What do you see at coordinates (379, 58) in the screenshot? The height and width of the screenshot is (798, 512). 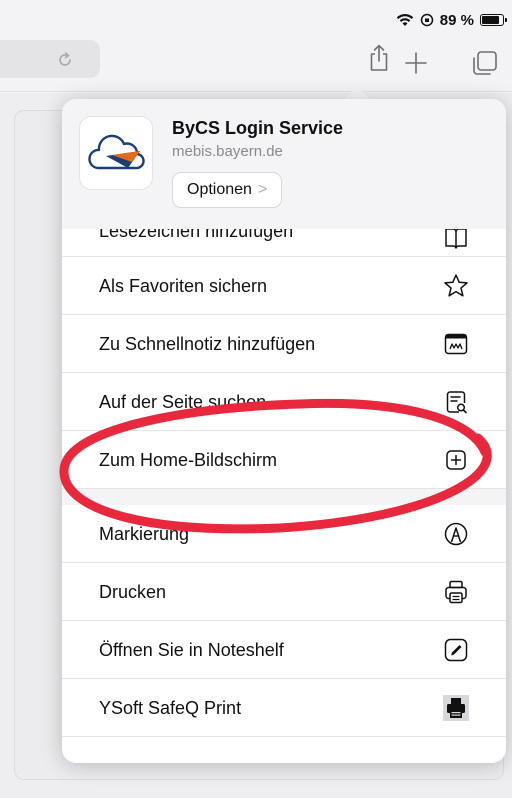 I see `share-icon` at bounding box center [379, 58].